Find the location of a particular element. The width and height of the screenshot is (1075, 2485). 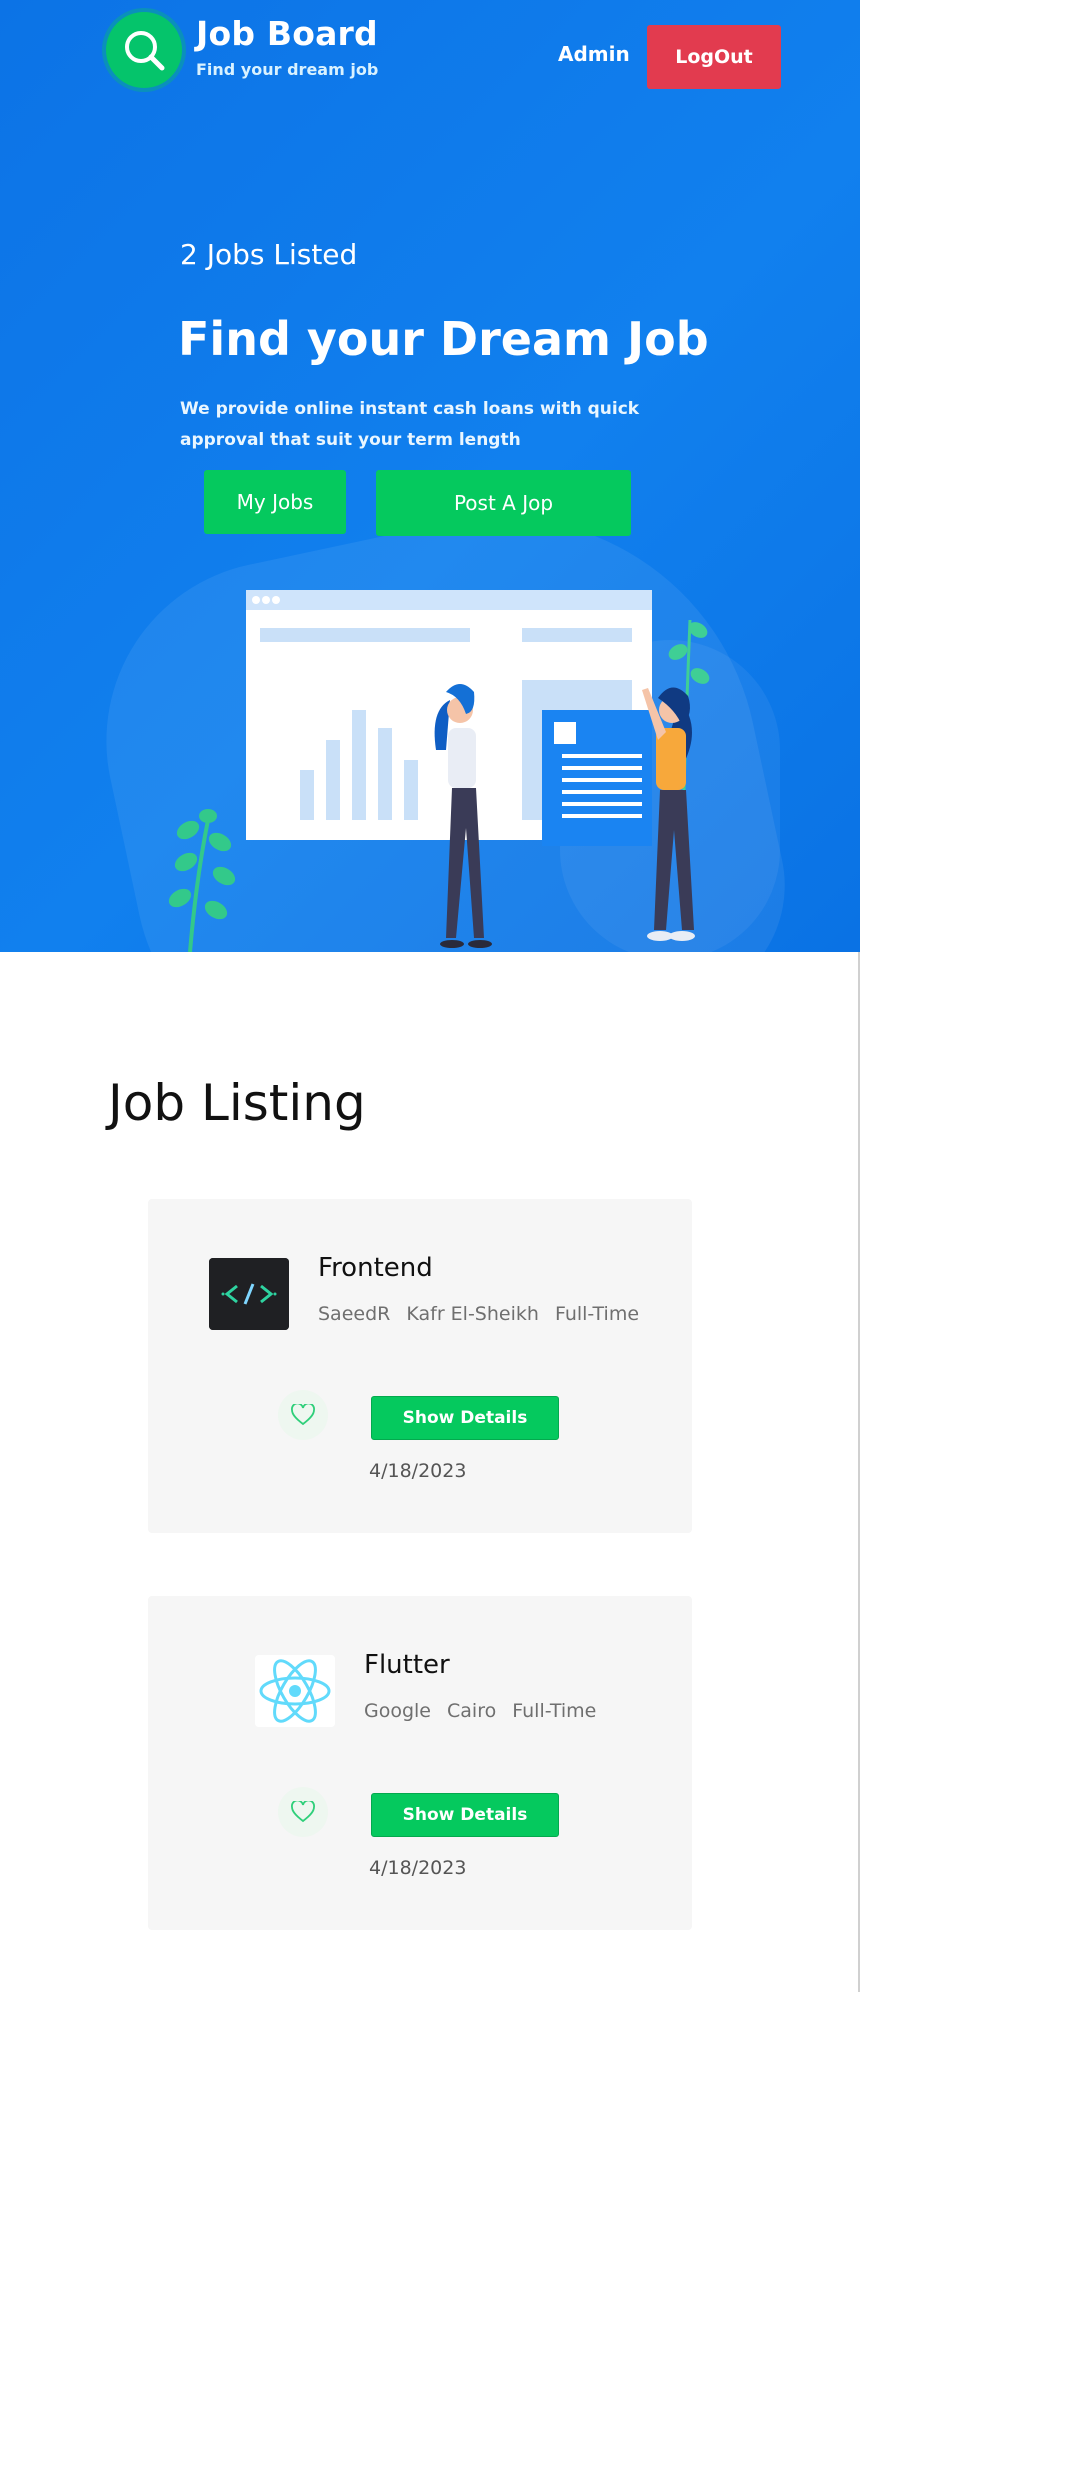

job-company: Google is located at coordinates (398, 1711).